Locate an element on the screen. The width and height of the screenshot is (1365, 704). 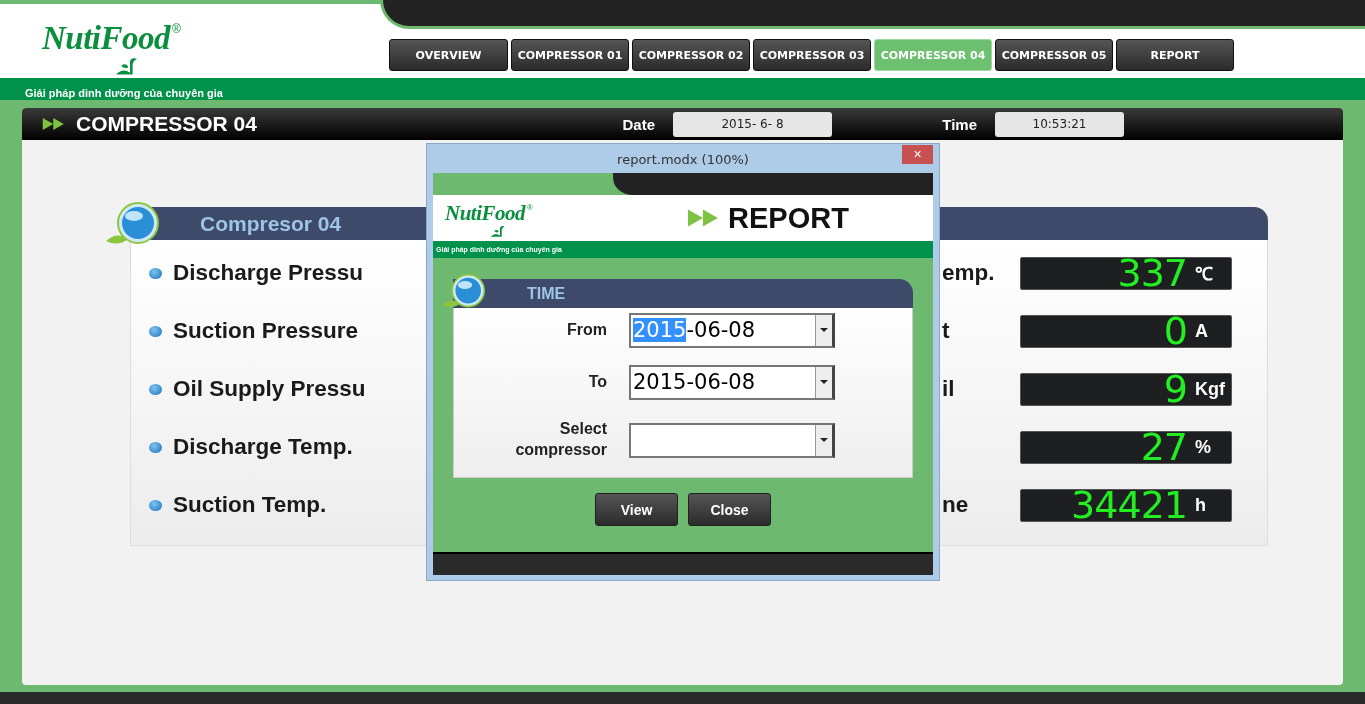
nav-tab: COMPRESSOR 05 is located at coordinates (1054, 55).